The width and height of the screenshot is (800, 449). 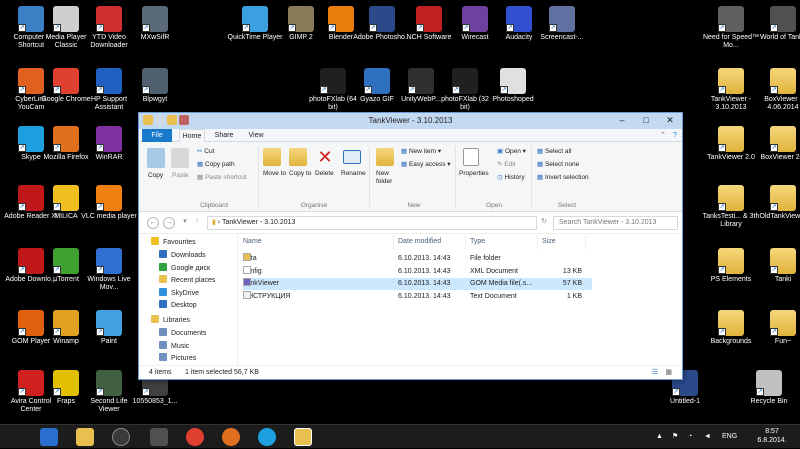 What do you see at coordinates (109, 144) in the screenshot?
I see `desktop-icon: ↗ WinRAR` at bounding box center [109, 144].